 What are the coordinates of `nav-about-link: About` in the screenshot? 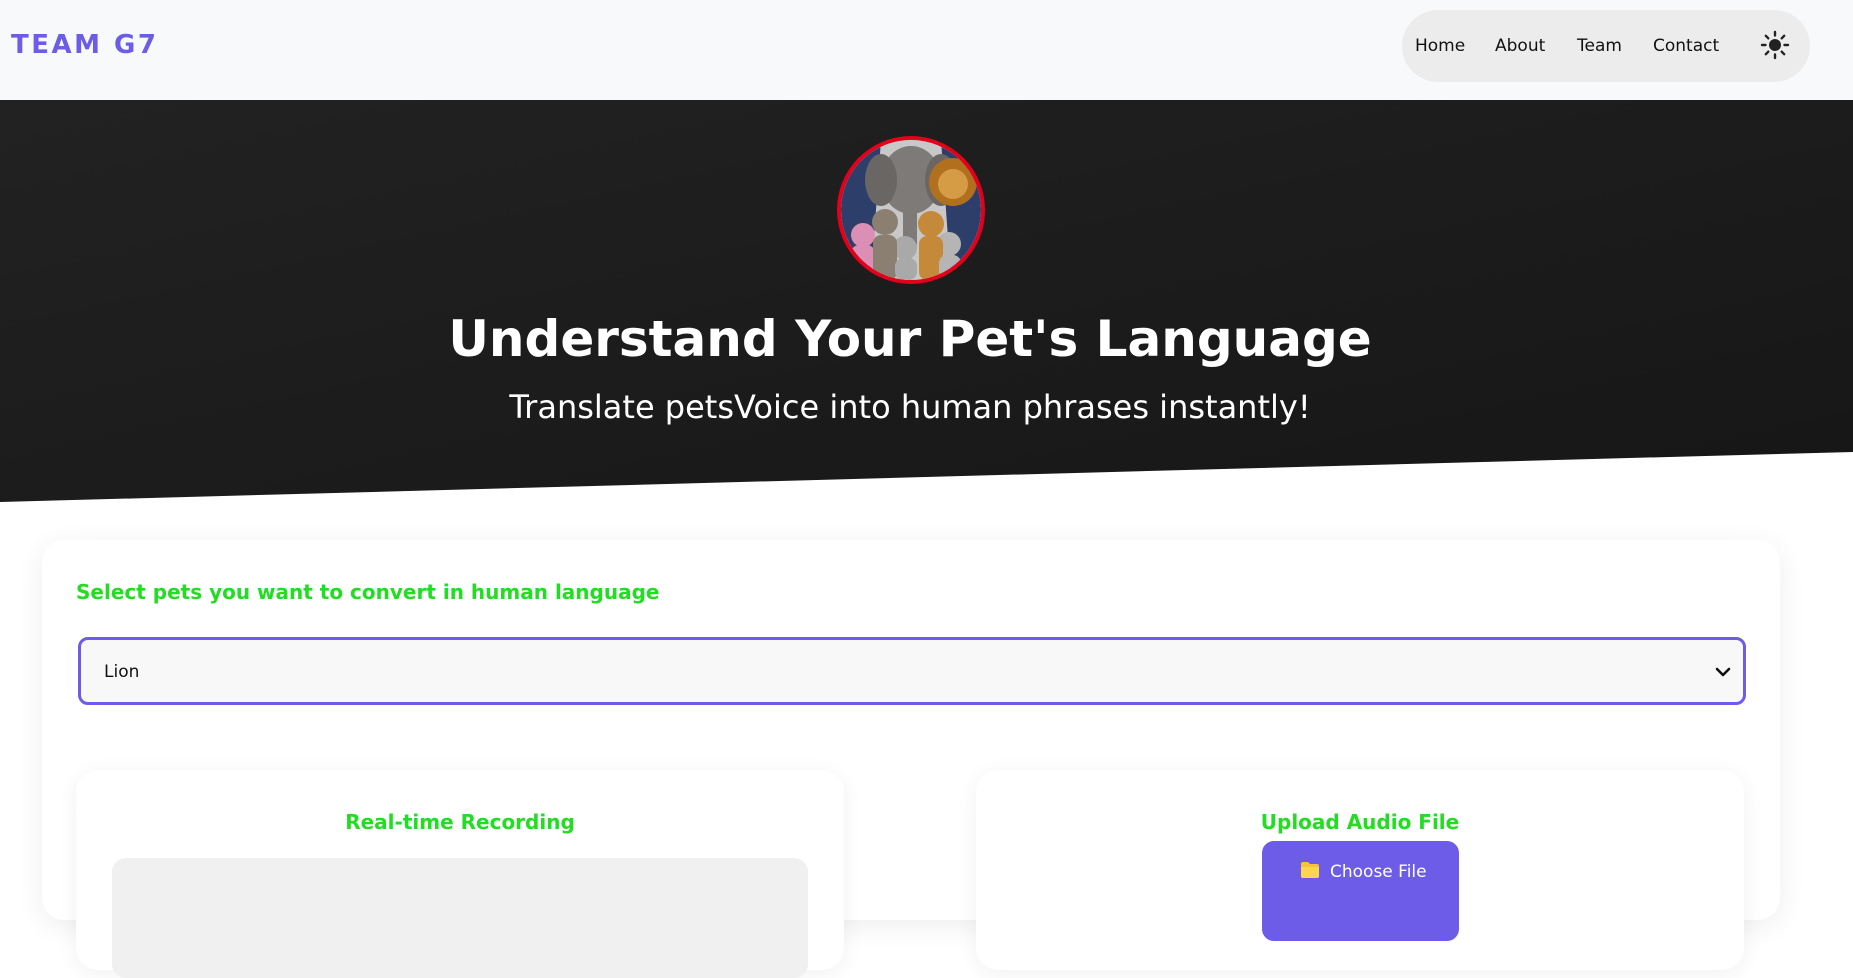 It's located at (1520, 46).